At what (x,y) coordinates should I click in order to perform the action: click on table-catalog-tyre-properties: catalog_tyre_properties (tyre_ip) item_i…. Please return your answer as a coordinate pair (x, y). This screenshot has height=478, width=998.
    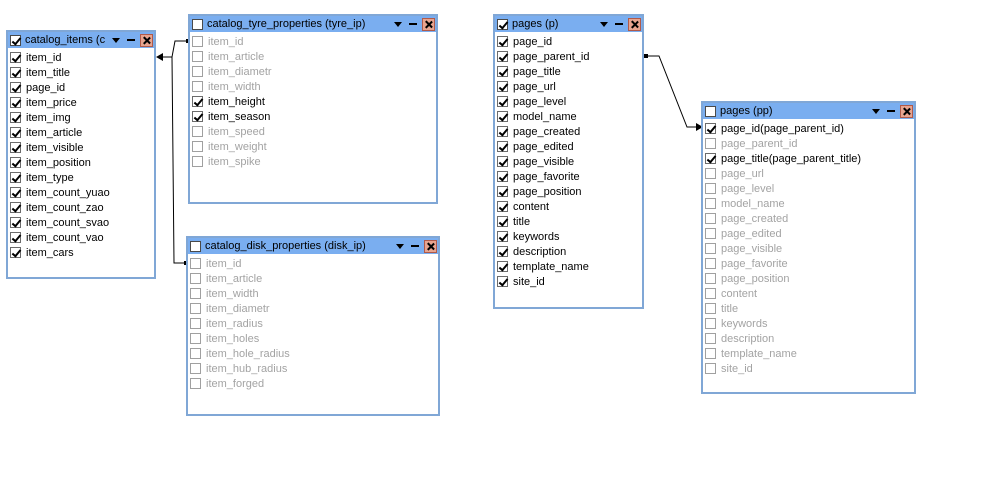
    Looking at the image, I should click on (313, 109).